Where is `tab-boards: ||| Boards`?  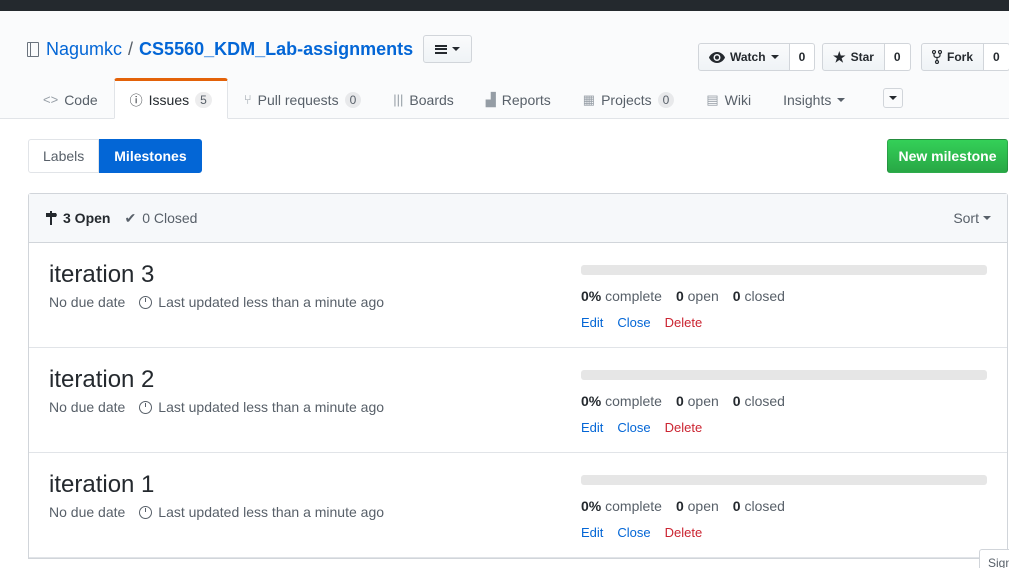
tab-boards: ||| Boards is located at coordinates (423, 98).